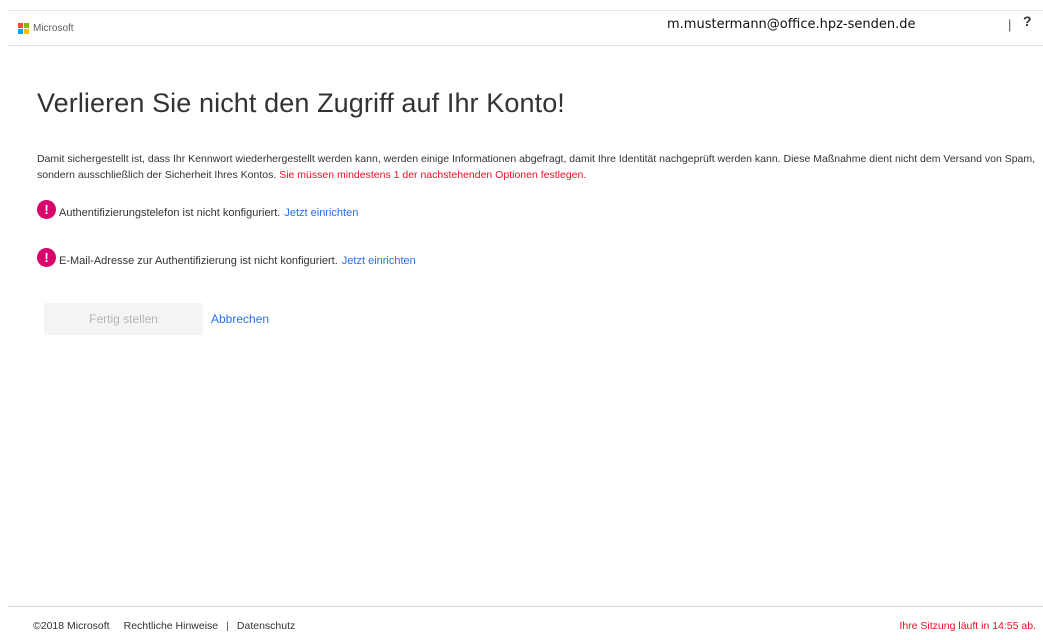 The image size is (1043, 640). Describe the element at coordinates (791, 24) in the screenshot. I see `user-email: m.mustermann@office.hpz-senden.de` at that location.